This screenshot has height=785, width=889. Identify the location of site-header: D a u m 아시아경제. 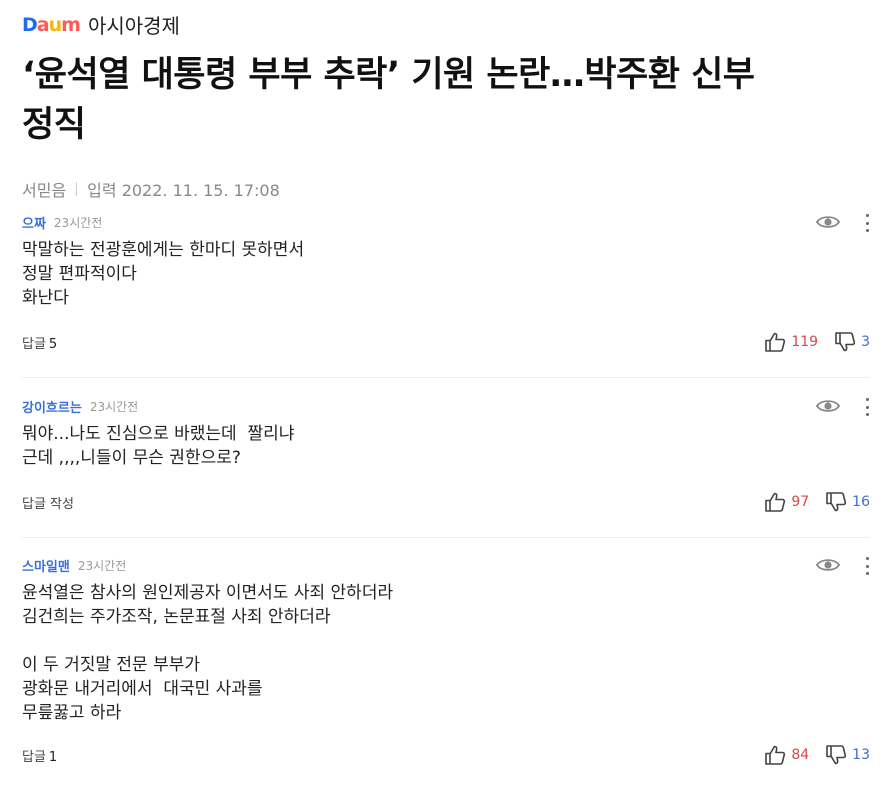
(101, 24).